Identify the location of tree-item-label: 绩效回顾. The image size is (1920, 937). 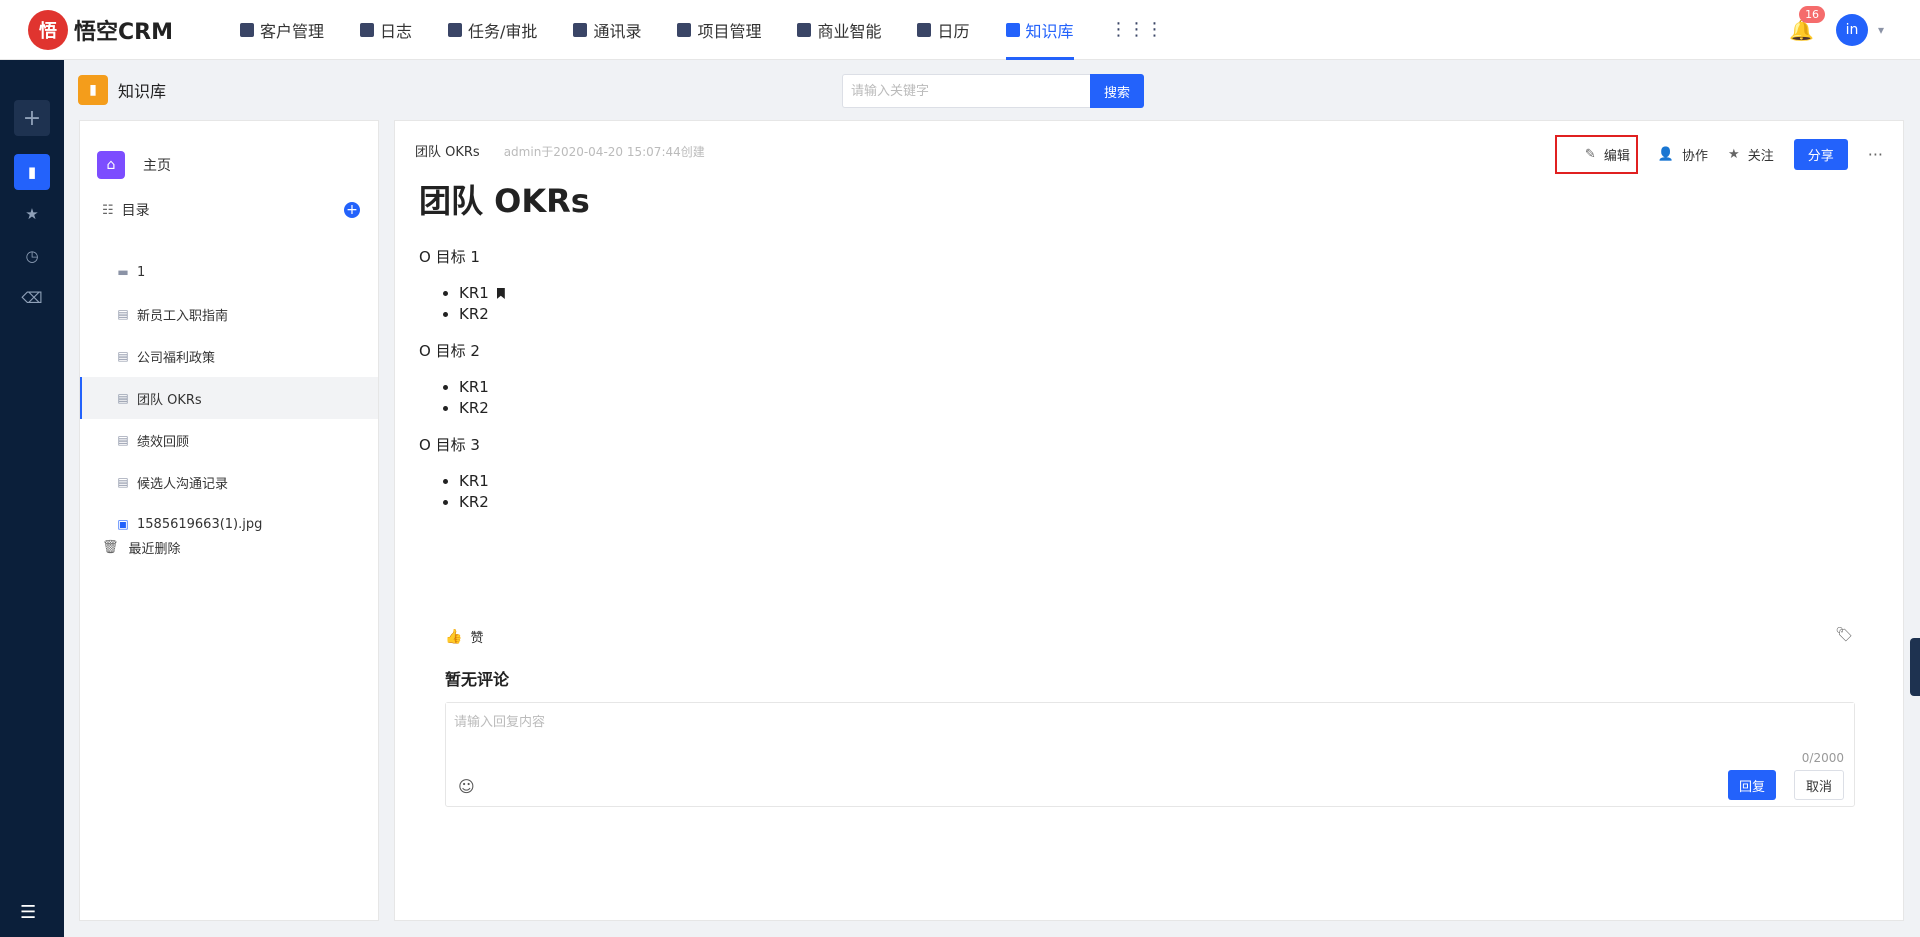
(163, 442).